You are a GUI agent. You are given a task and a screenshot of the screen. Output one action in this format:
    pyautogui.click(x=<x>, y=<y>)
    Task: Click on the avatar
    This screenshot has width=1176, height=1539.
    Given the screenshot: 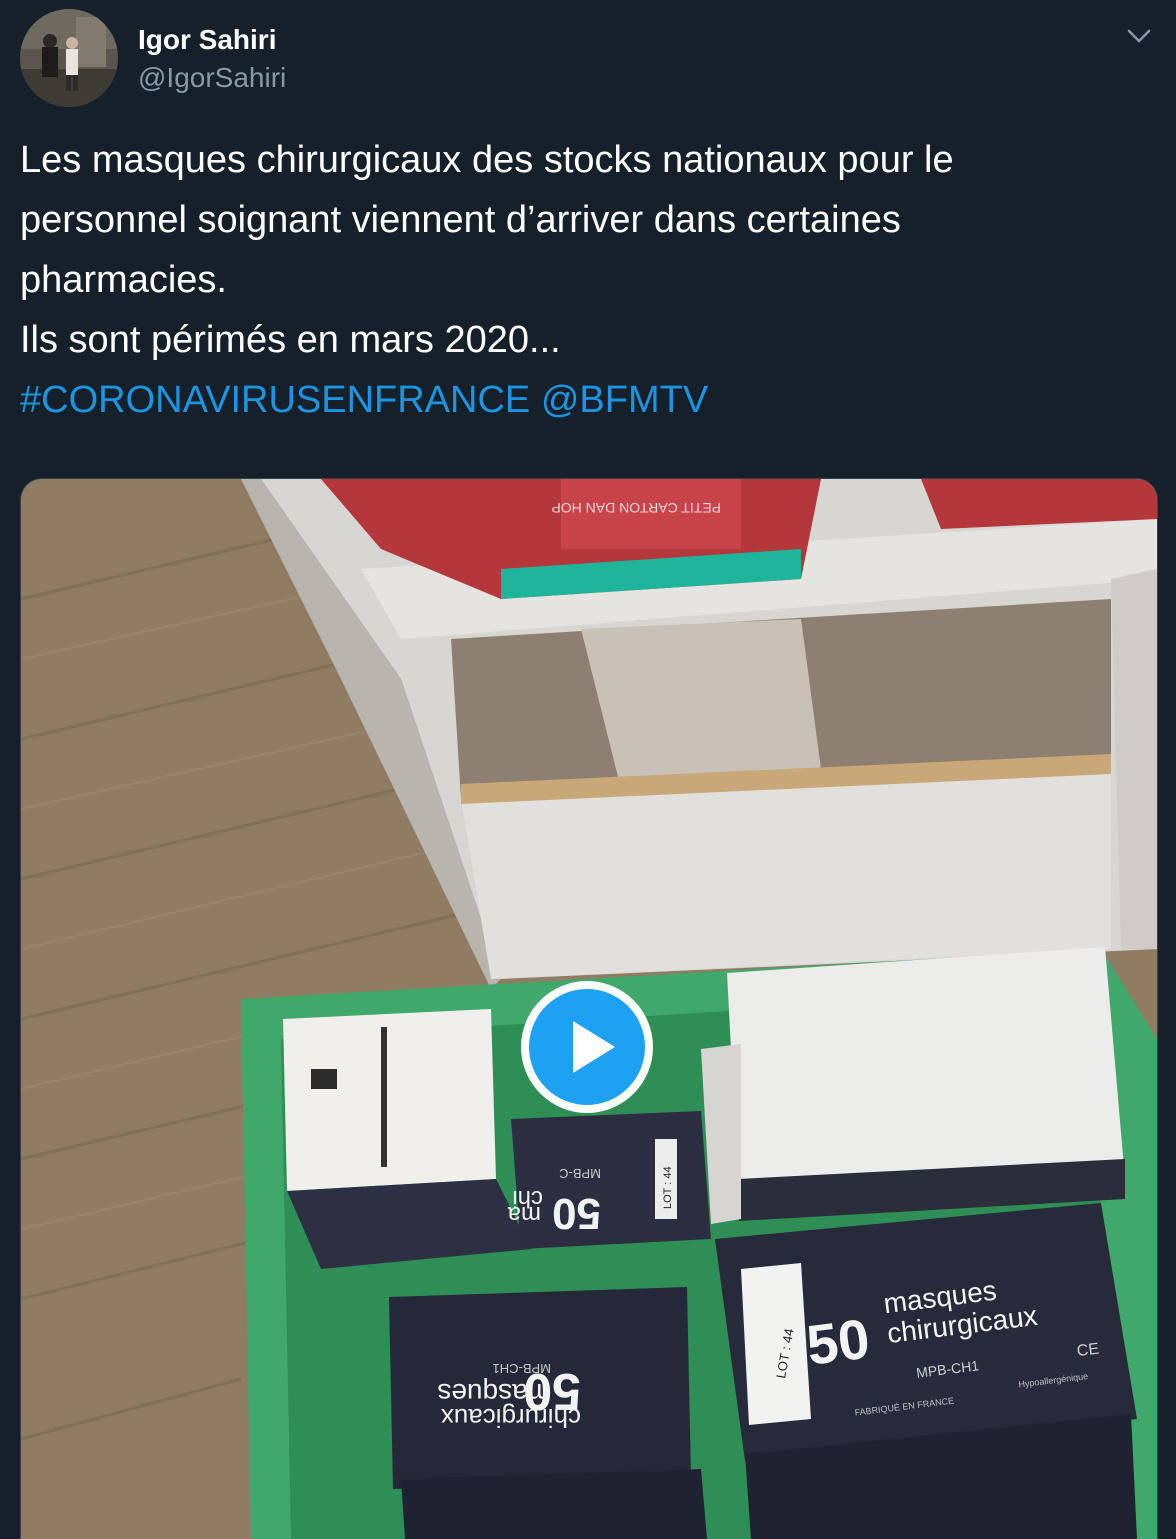 What is the action you would take?
    pyautogui.click(x=69, y=58)
    